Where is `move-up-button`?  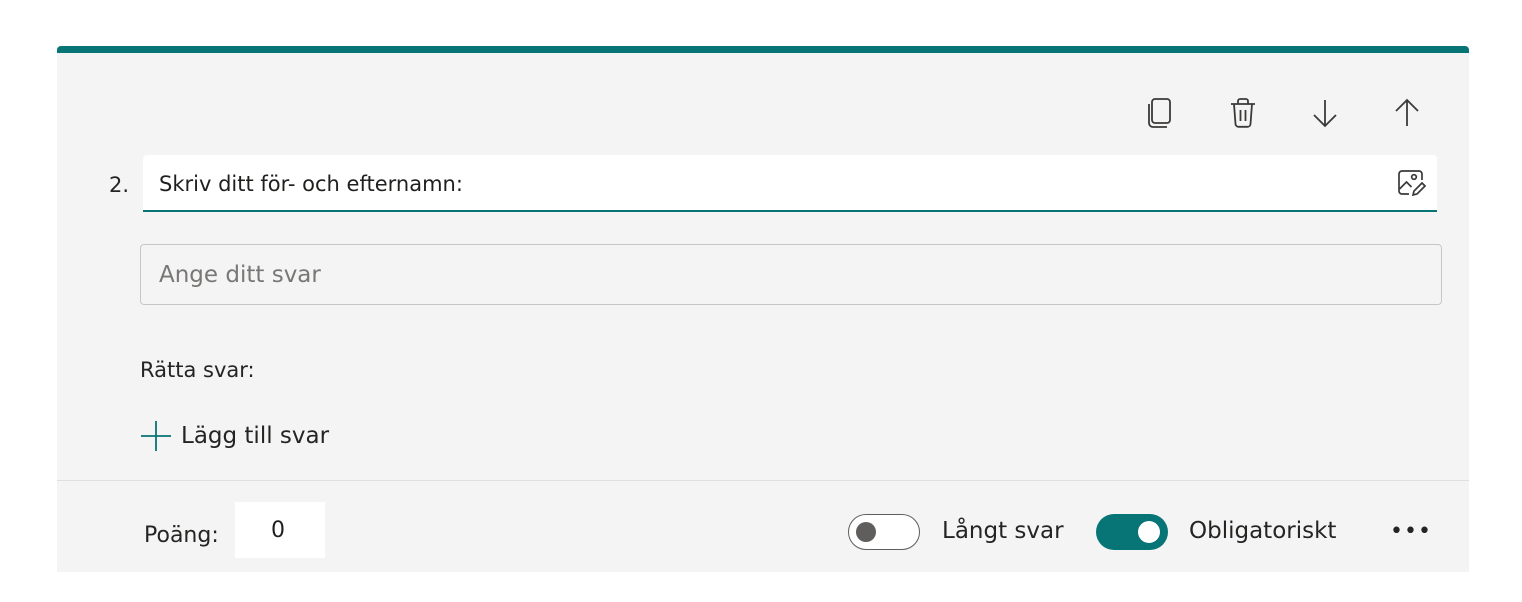 move-up-button is located at coordinates (1407, 113).